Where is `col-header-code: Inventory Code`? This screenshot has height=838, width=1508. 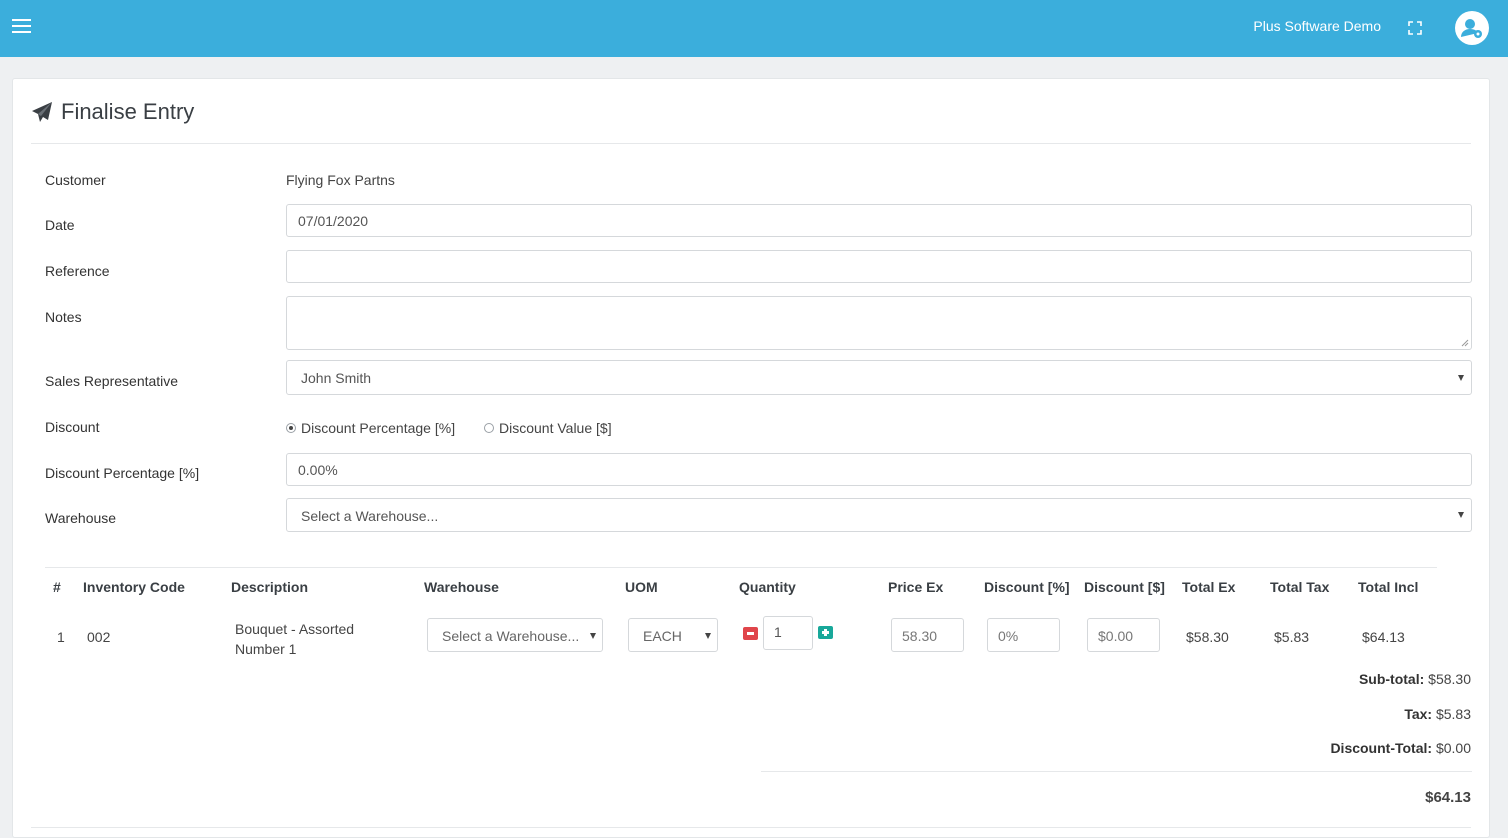 col-header-code: Inventory Code is located at coordinates (134, 587).